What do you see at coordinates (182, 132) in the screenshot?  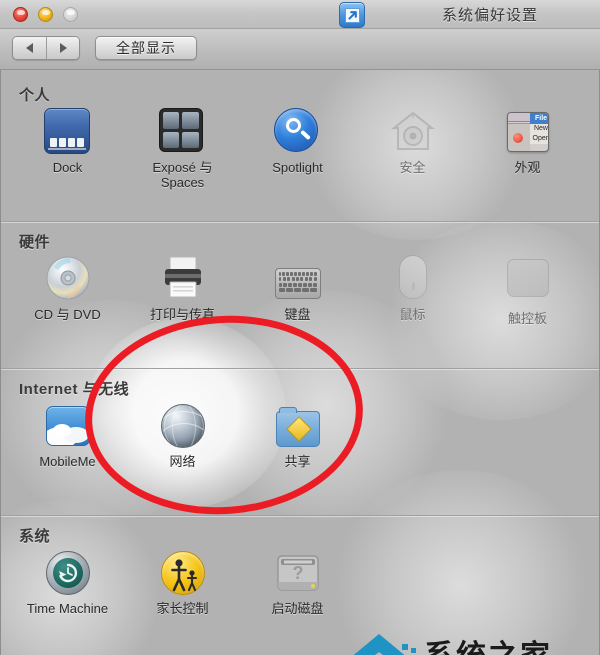 I see `expose-spaces-icon` at bounding box center [182, 132].